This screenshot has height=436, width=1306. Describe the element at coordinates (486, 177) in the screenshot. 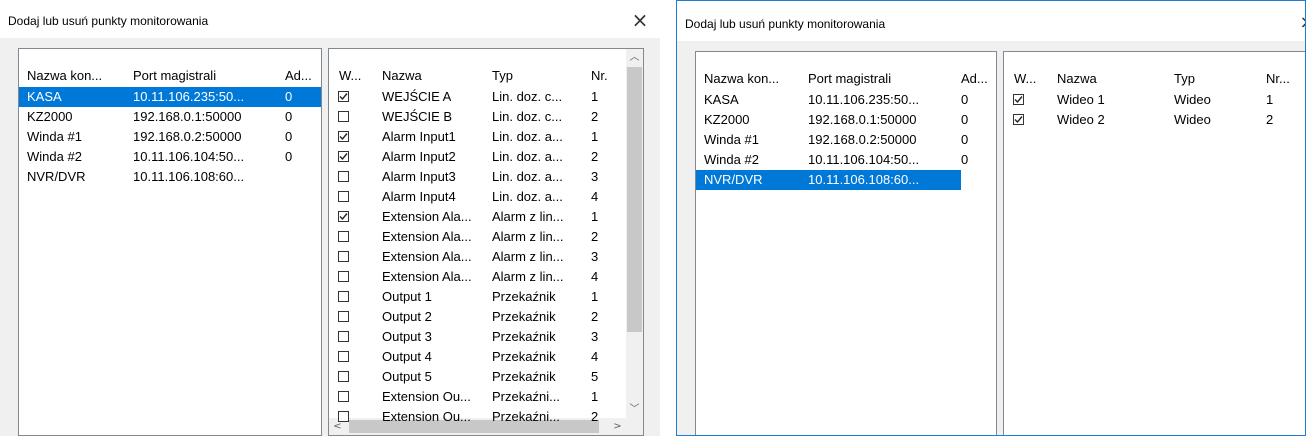

I see `point-row: Alarm Input3 Lin. doz. a... 3` at that location.